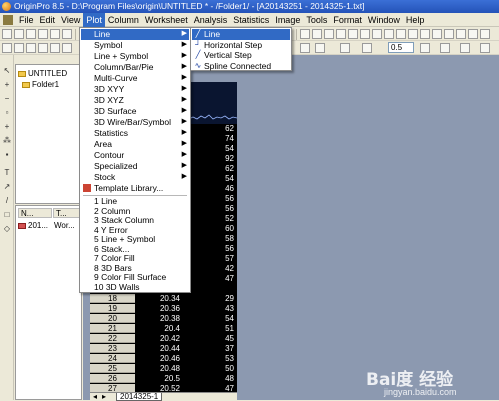  I want to click on menu-view: View, so click(70, 20).